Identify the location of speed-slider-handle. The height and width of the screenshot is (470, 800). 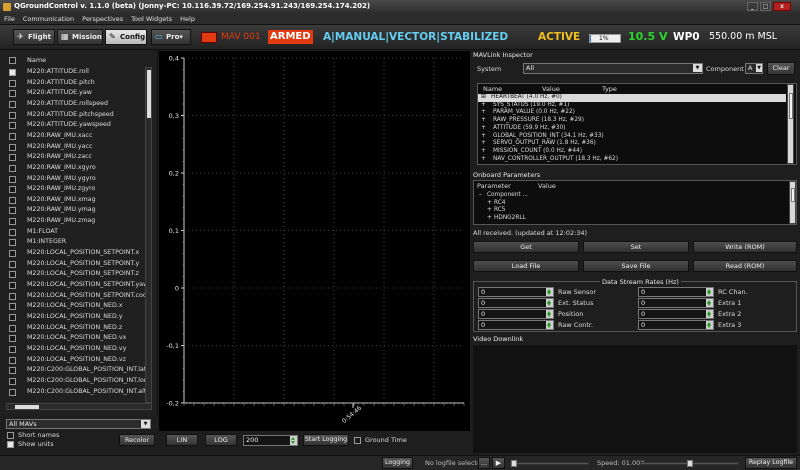
(690, 463).